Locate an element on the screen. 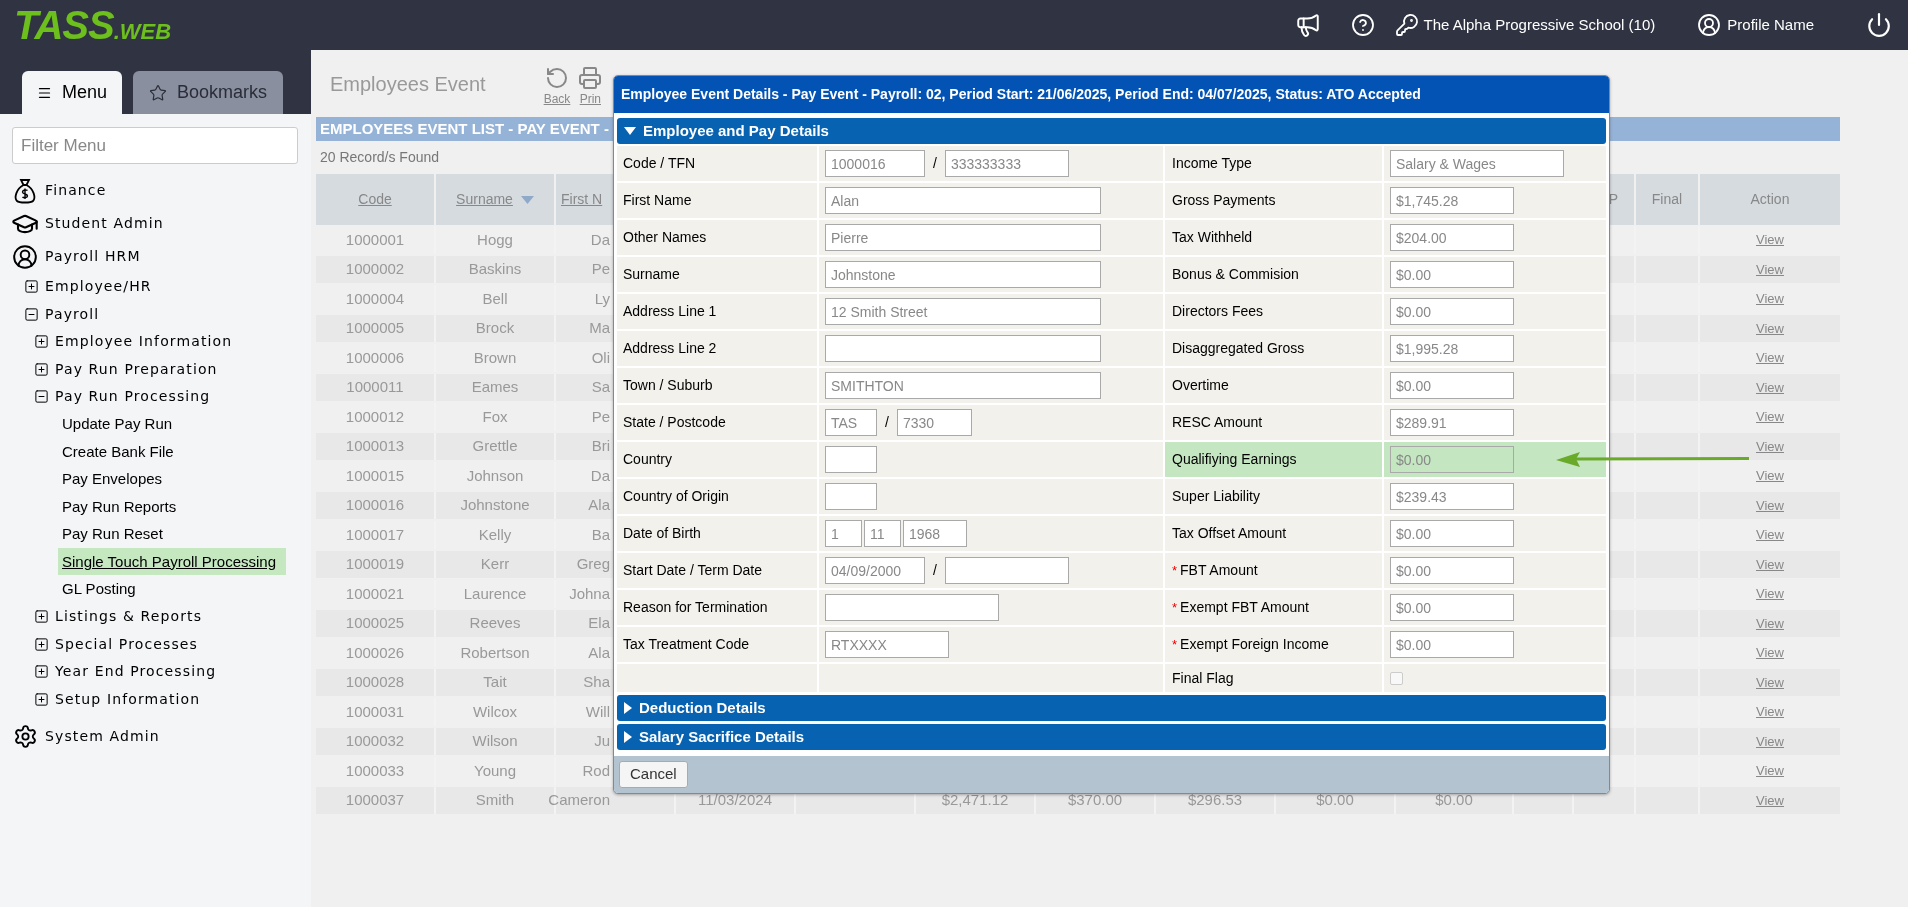 This screenshot has height=907, width=1908. field-label: Disaggregated Gross is located at coordinates (1238, 348).